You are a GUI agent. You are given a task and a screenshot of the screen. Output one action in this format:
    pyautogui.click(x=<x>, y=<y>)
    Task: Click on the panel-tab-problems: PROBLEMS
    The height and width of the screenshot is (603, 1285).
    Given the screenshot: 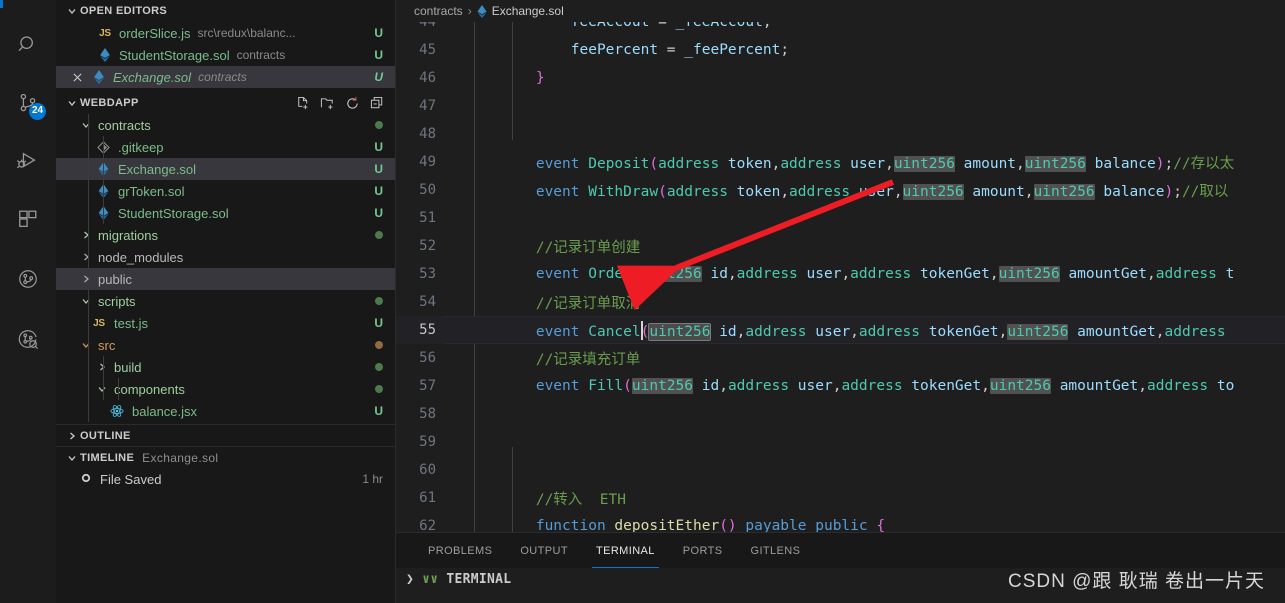 What is the action you would take?
    pyautogui.click(x=460, y=550)
    